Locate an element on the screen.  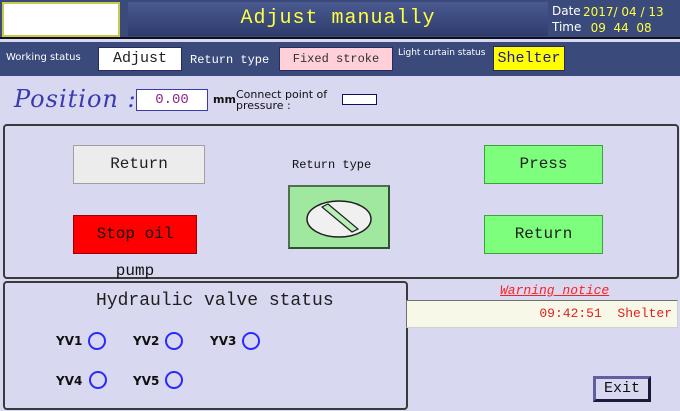
connect-point-indicator is located at coordinates (359, 99).